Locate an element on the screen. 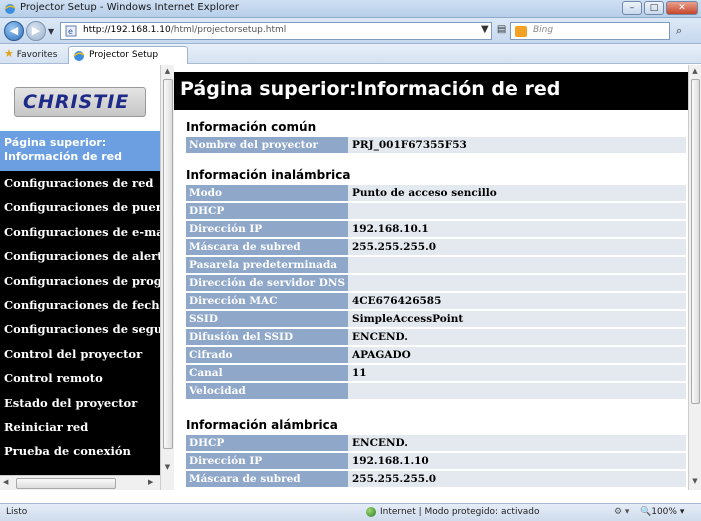 The width and height of the screenshot is (701, 521). nav-item-projector-status: Estado del proyector is located at coordinates (80, 403).